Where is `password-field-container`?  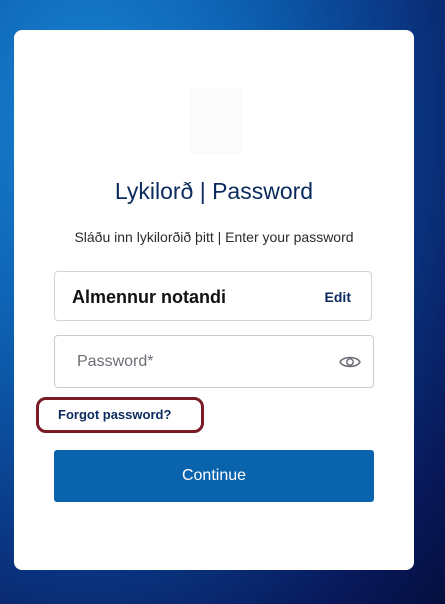 password-field-container is located at coordinates (214, 361).